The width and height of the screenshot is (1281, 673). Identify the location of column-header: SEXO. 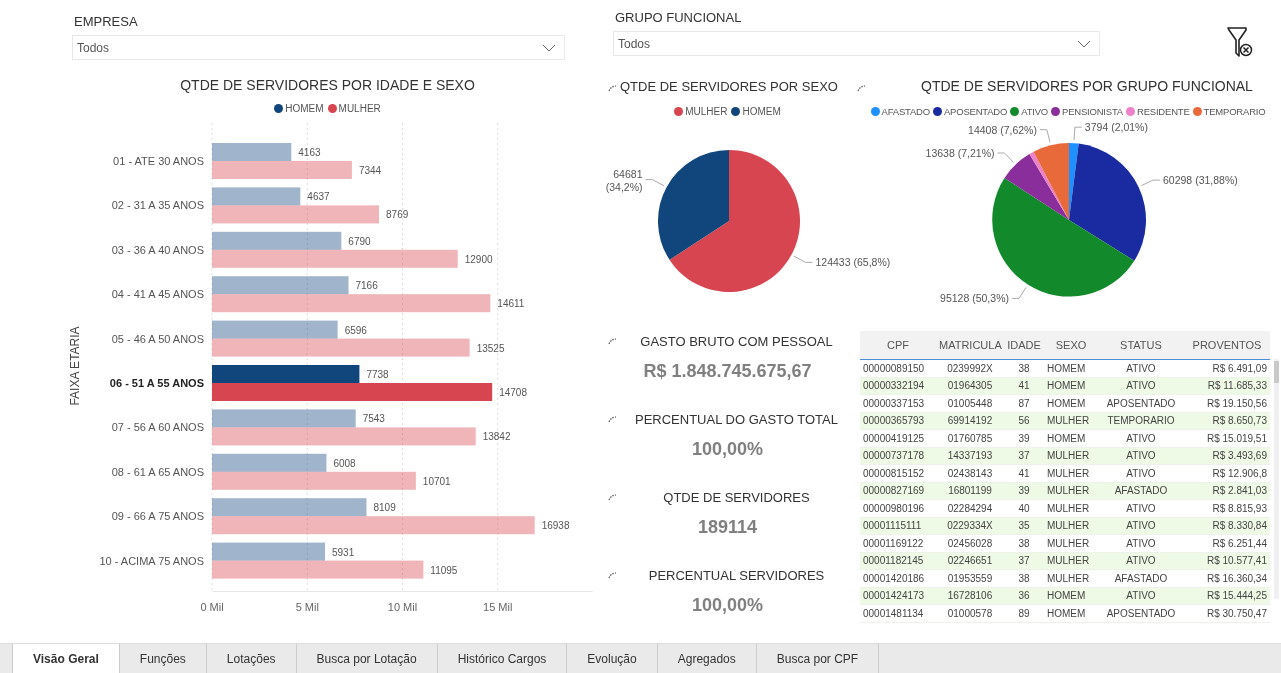
(1071, 345).